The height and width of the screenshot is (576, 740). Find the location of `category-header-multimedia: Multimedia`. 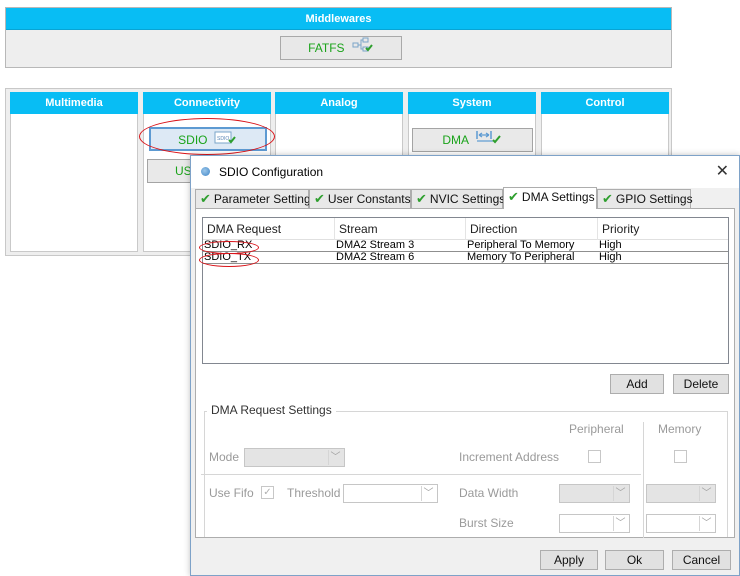

category-header-multimedia: Multimedia is located at coordinates (74, 103).